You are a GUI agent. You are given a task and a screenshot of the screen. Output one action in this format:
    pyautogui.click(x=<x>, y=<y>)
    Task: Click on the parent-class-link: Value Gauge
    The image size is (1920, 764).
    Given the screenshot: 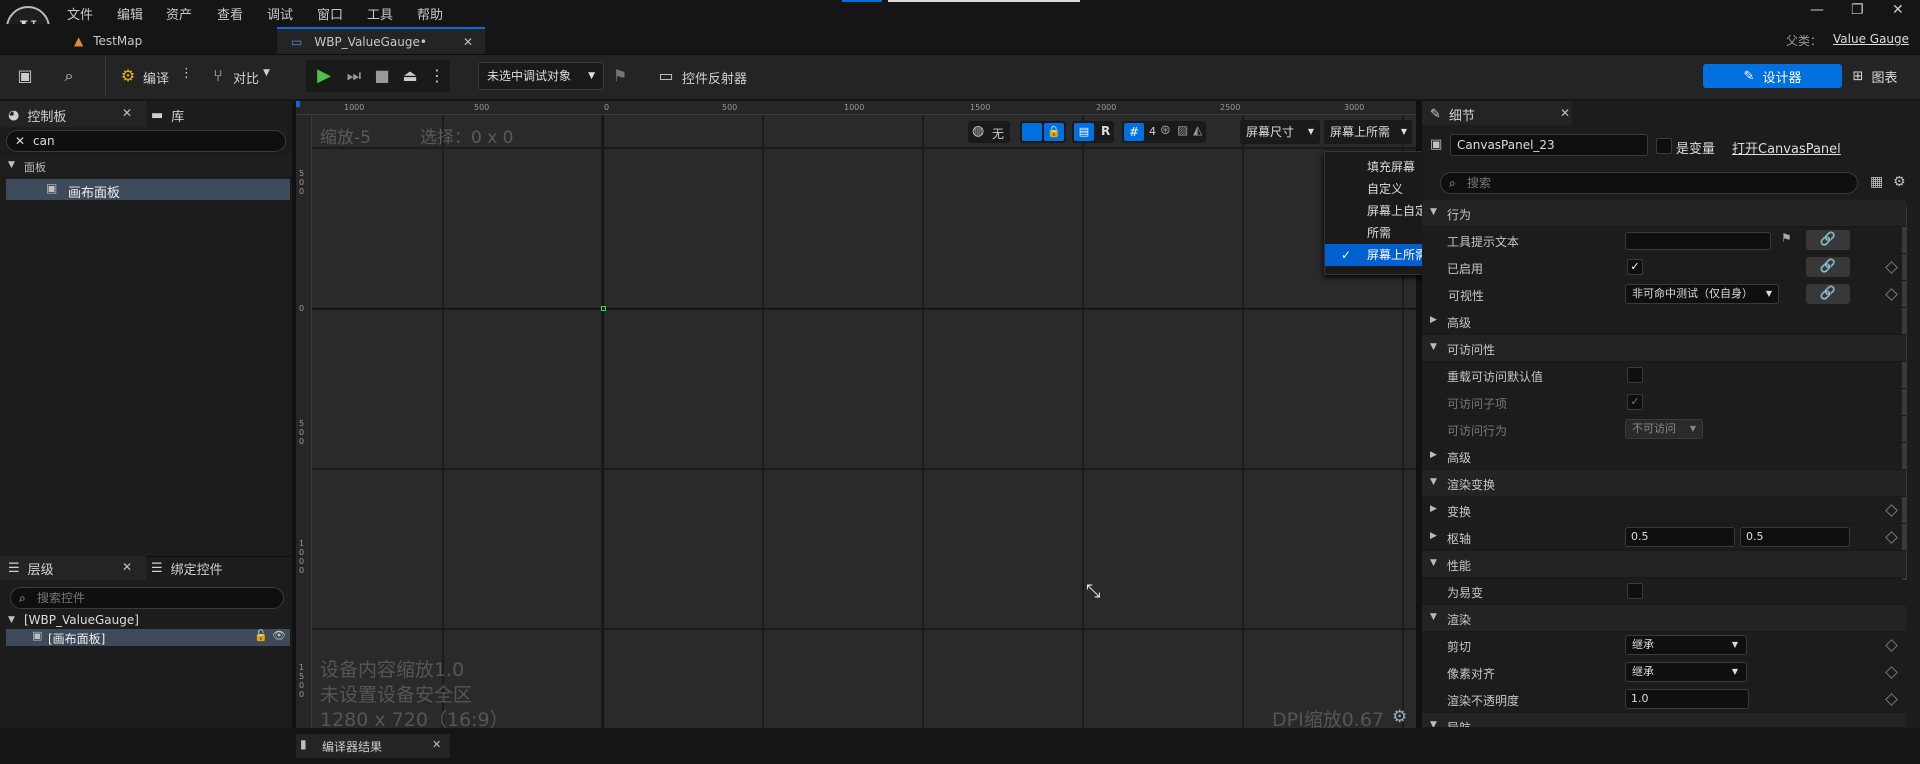 What is the action you would take?
    pyautogui.click(x=1871, y=39)
    